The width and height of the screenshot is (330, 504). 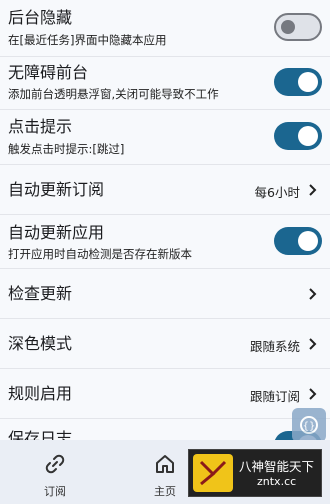 What do you see at coordinates (165, 344) in the screenshot?
I see `setting-row-dark-mode: 深色模式 跟随系统` at bounding box center [165, 344].